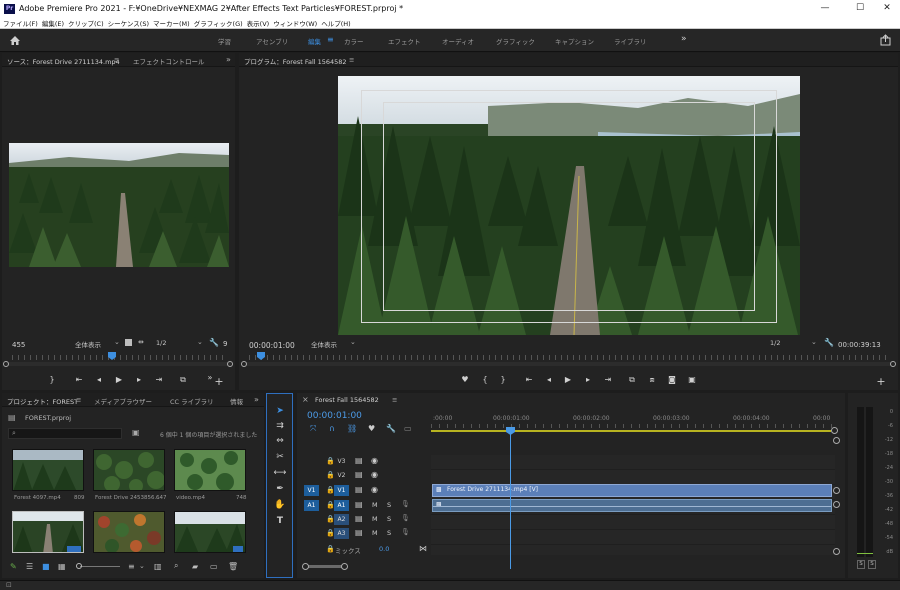  I want to click on program-mark-in-button: {, so click(485, 380).